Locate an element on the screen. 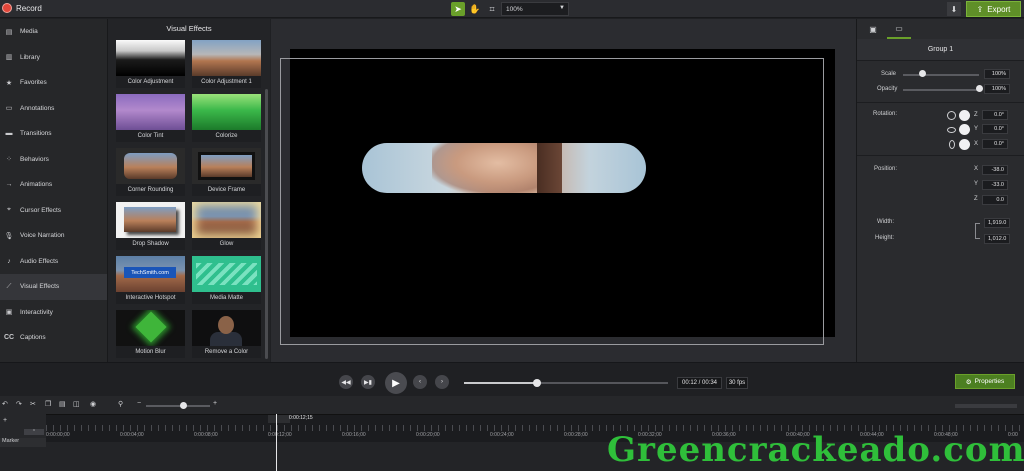 This screenshot has height=471, width=1024. crop-icon: ⌗ is located at coordinates (492, 9).